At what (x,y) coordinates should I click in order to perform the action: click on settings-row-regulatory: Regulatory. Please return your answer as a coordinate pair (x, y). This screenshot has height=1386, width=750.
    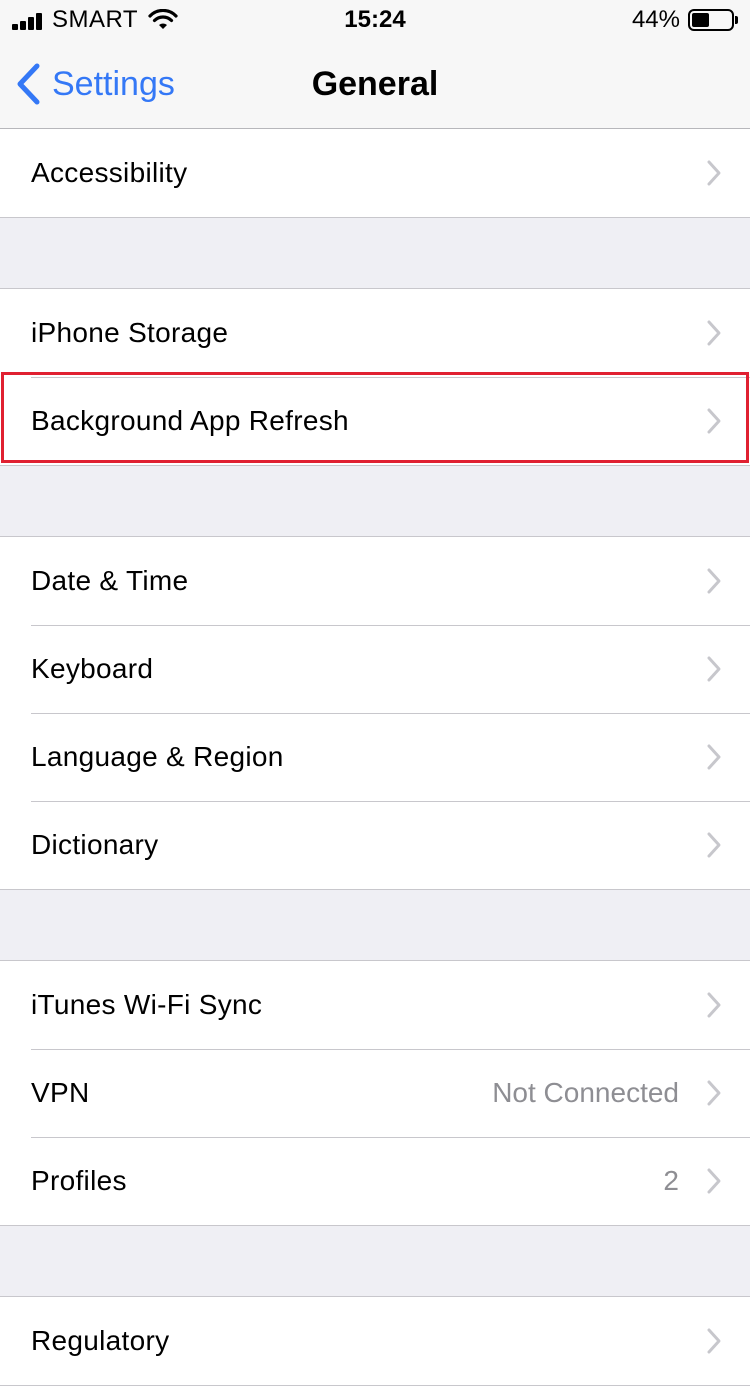
    Looking at the image, I should click on (375, 1341).